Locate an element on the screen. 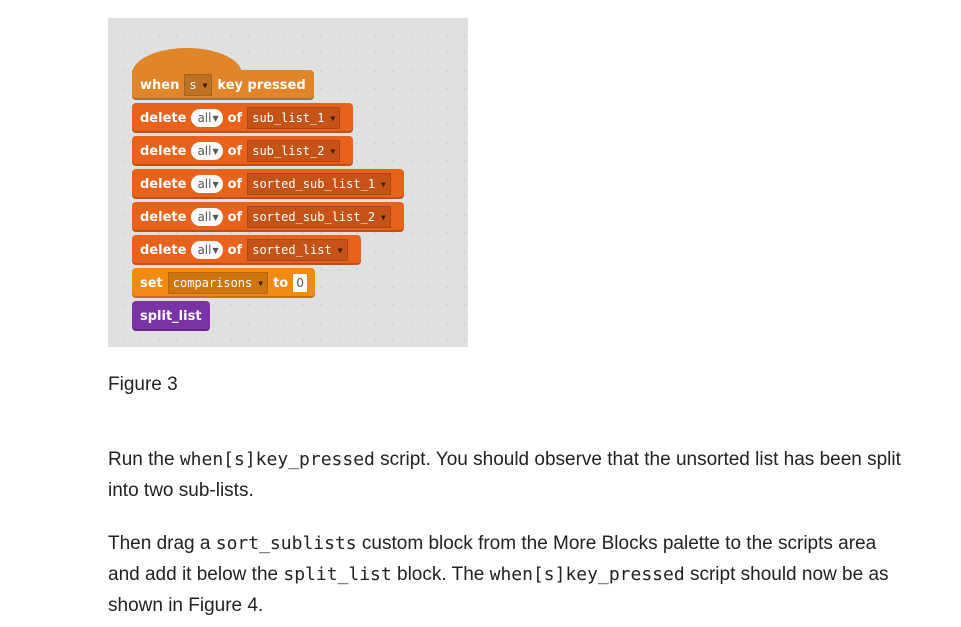  to-label: to is located at coordinates (281, 283).